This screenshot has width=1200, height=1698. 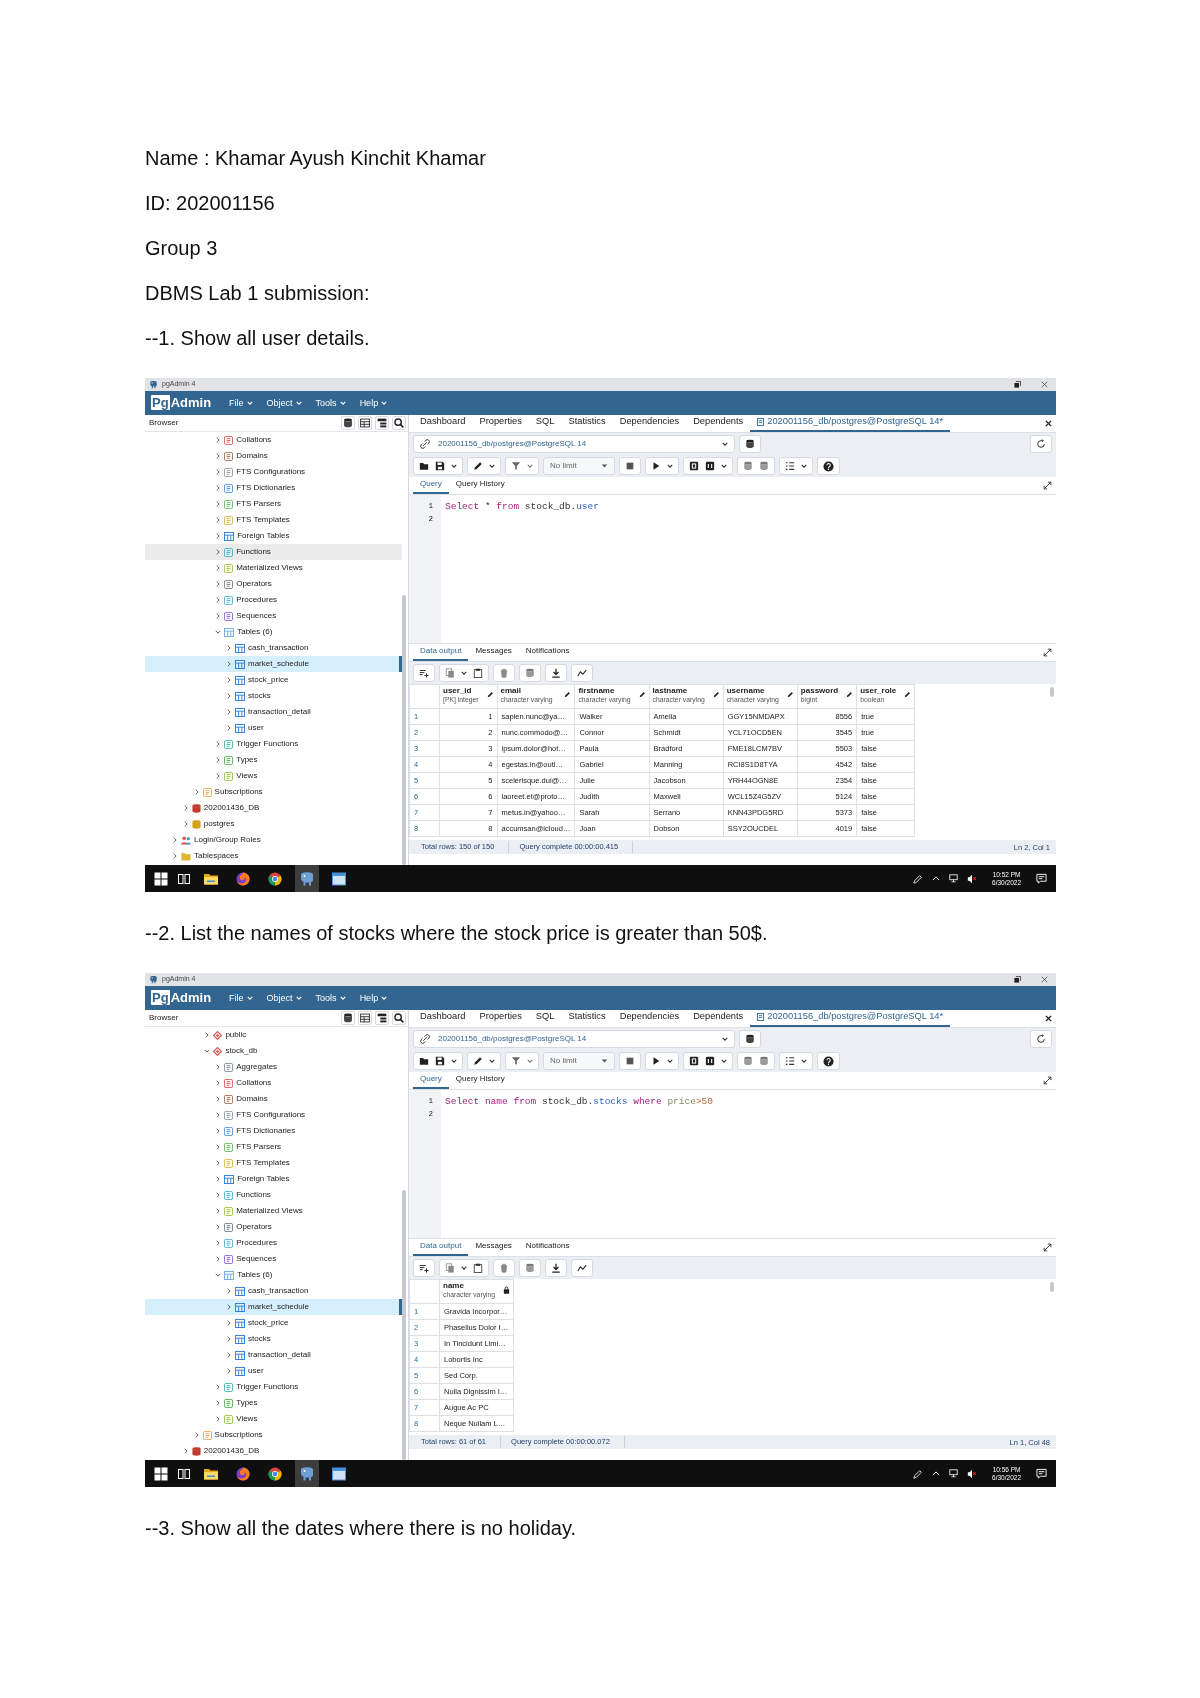 What do you see at coordinates (273, 744) in the screenshot?
I see `tree-item: Trigger Functions` at bounding box center [273, 744].